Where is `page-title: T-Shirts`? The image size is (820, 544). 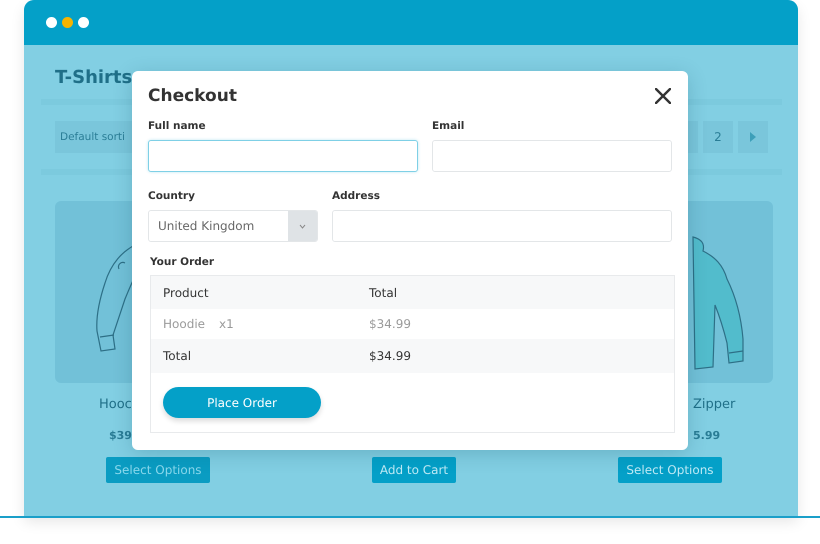 page-title: T-Shirts is located at coordinates (94, 78).